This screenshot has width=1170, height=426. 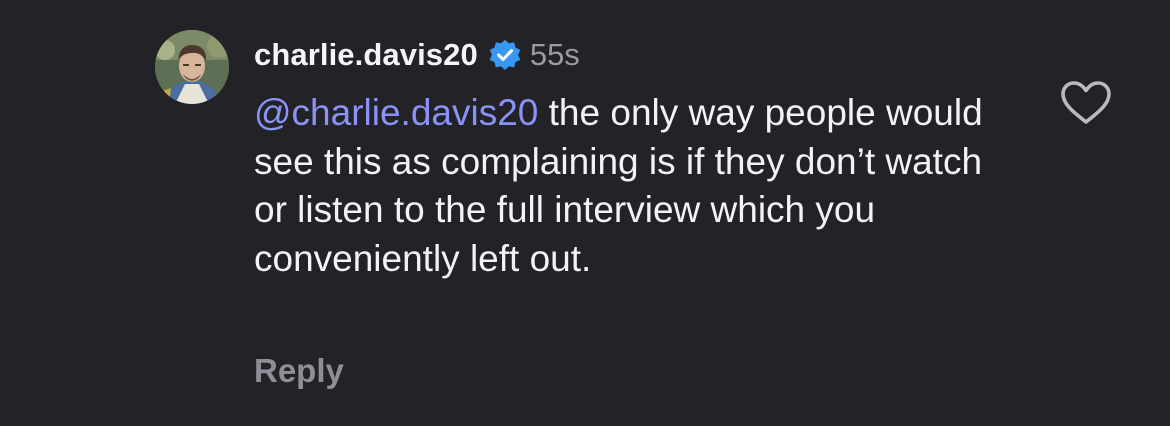 What do you see at coordinates (396, 112) in the screenshot?
I see `mention-link: @charlie.davis20` at bounding box center [396, 112].